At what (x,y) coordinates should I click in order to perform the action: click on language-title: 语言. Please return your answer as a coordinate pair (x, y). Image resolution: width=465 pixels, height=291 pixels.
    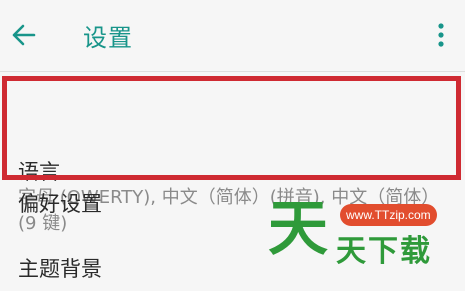
    Looking at the image, I should click on (39, 172).